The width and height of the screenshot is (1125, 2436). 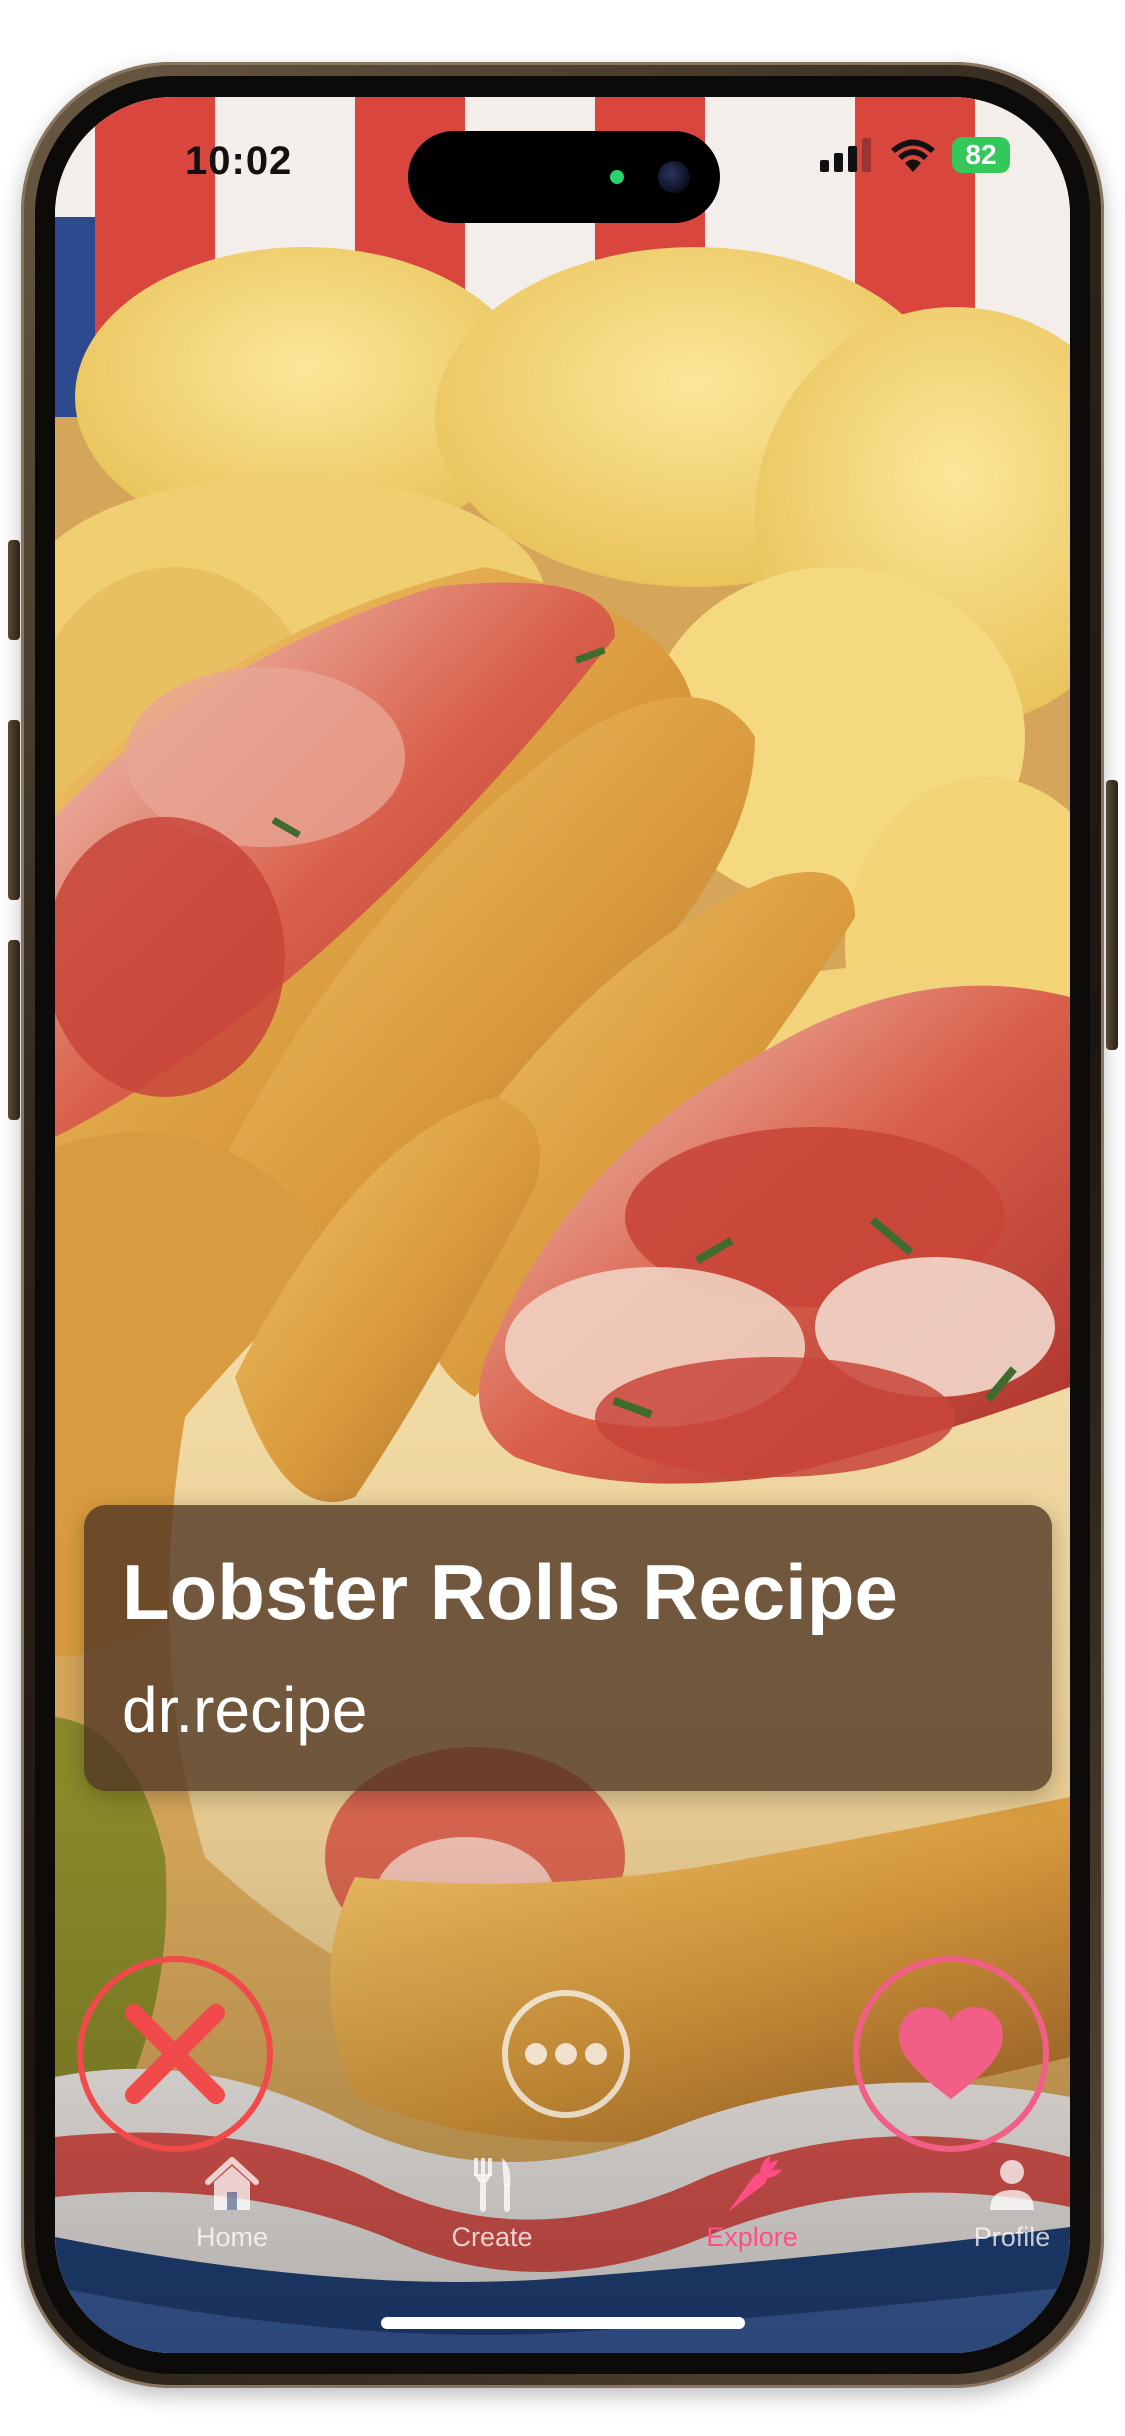 What do you see at coordinates (14, 590) in the screenshot?
I see `action-button` at bounding box center [14, 590].